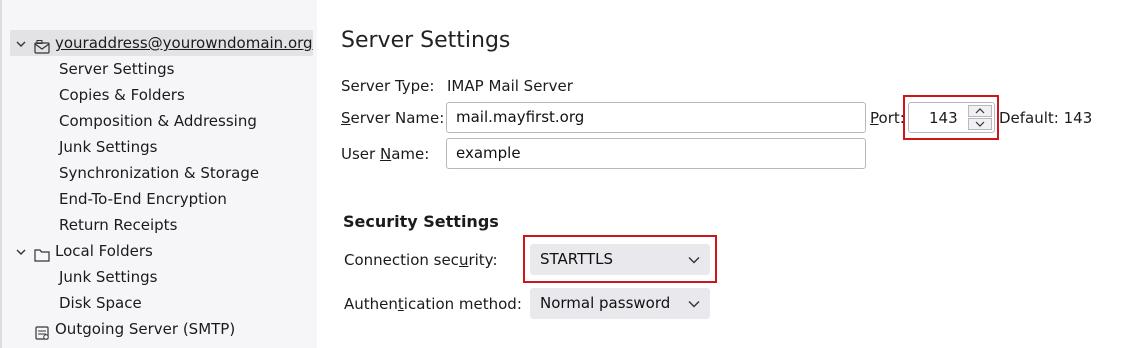 The width and height of the screenshot is (1122, 348). What do you see at coordinates (1046, 118) in the screenshot?
I see `port-default: Default: 143` at bounding box center [1046, 118].